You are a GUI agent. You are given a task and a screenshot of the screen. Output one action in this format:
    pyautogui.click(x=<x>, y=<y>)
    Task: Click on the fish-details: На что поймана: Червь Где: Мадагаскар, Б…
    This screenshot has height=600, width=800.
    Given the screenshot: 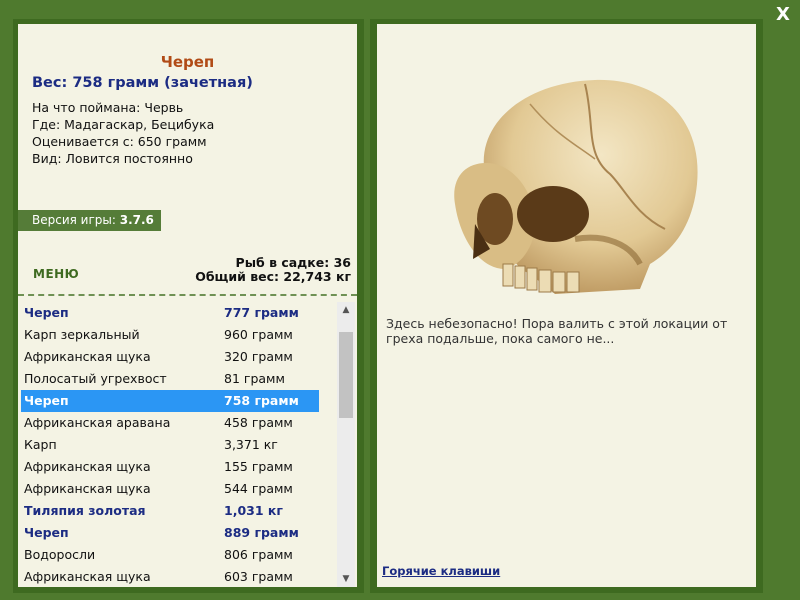 What is the action you would take?
    pyautogui.click(x=123, y=133)
    